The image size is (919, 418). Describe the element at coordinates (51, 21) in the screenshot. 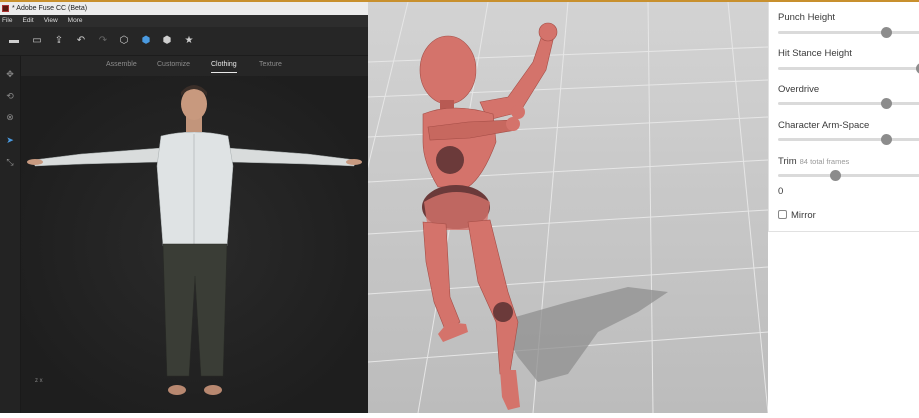

I see `menu-view: View` at that location.